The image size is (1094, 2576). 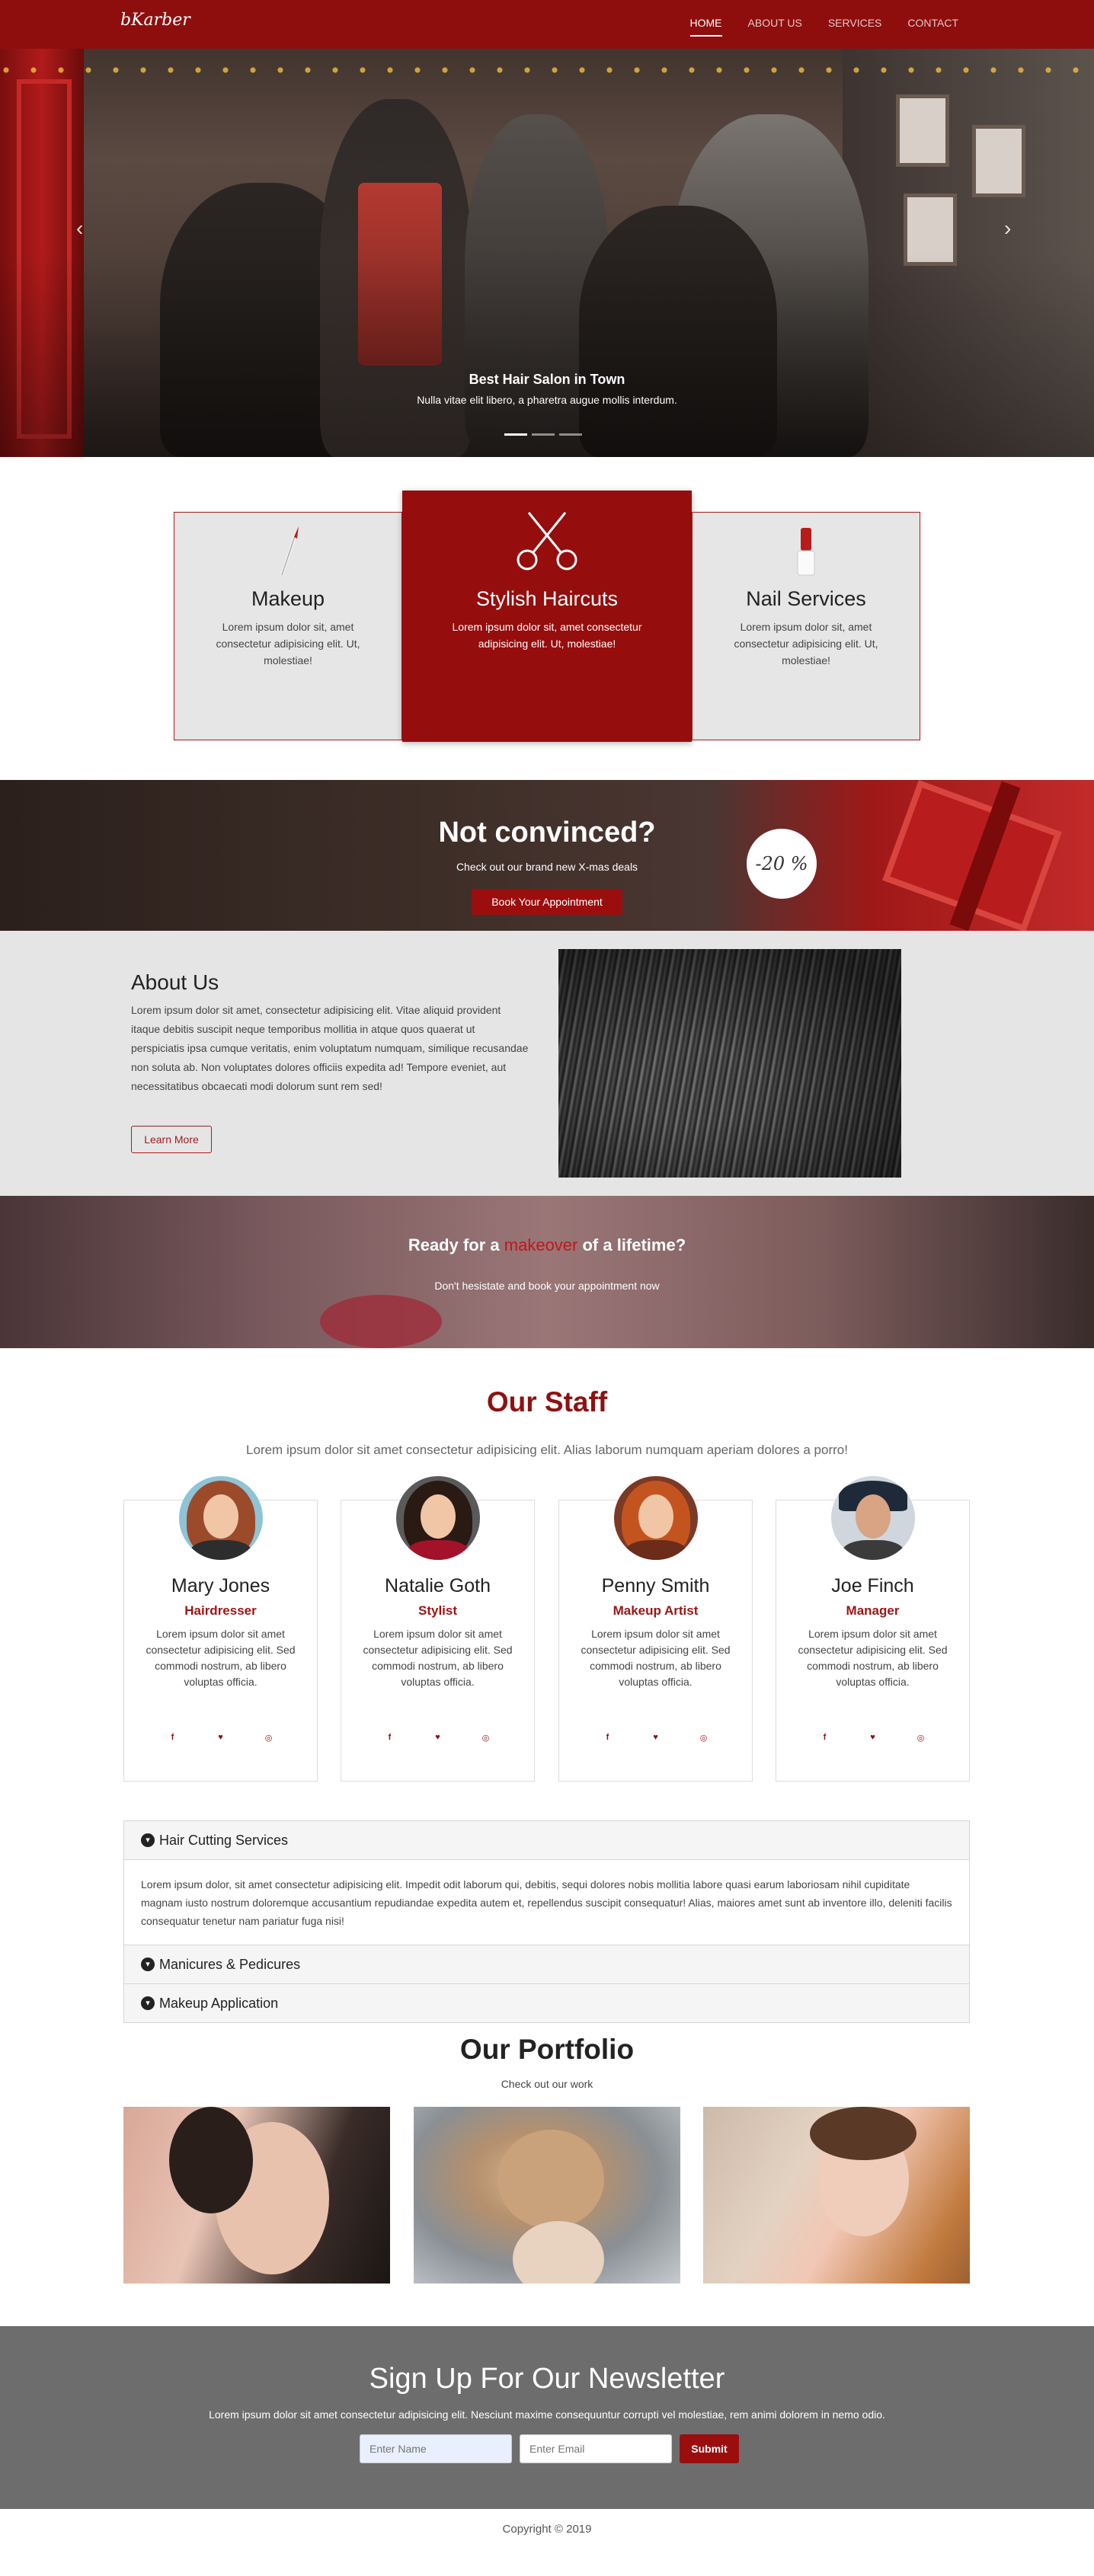 I want to click on portfolio-title: Our Portfolio, so click(x=547, y=2049).